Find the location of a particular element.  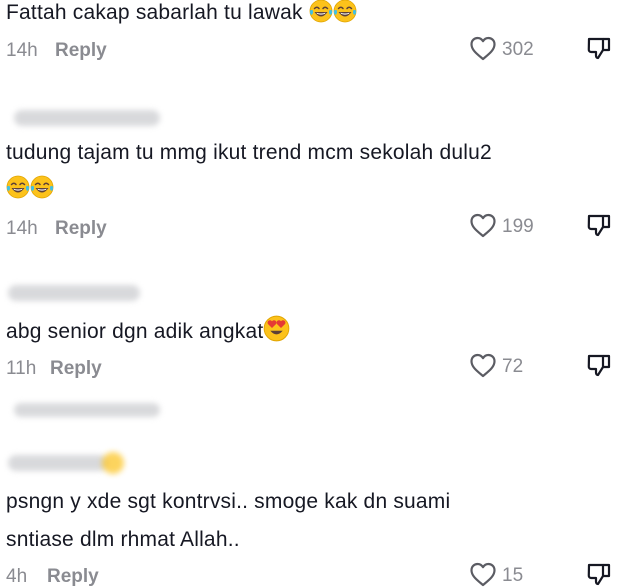

comment-1-dislike-button is located at coordinates (599, 48).